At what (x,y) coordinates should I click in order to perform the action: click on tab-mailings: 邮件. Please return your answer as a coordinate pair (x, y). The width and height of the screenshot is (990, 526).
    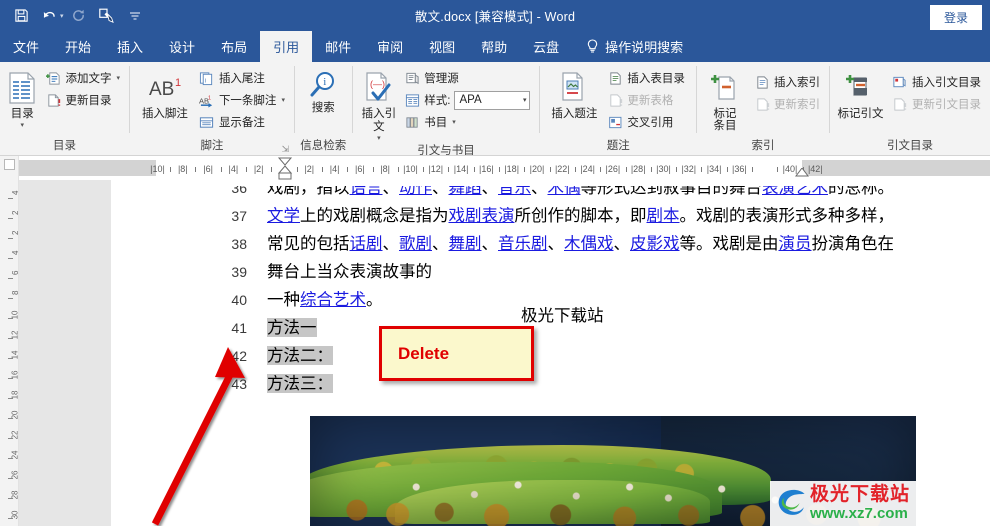
    Looking at the image, I should click on (338, 46).